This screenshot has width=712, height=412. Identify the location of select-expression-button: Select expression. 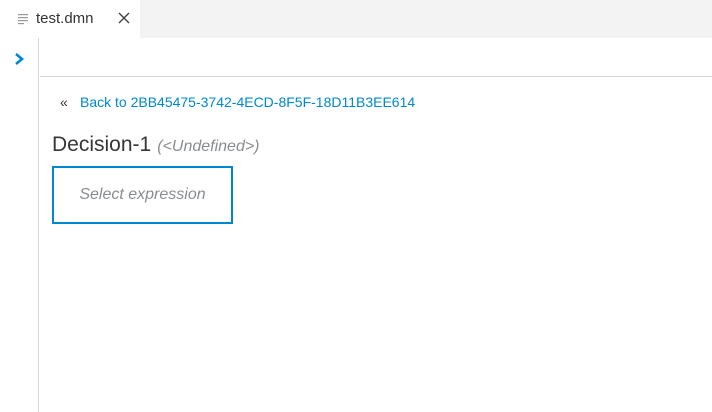
(142, 195).